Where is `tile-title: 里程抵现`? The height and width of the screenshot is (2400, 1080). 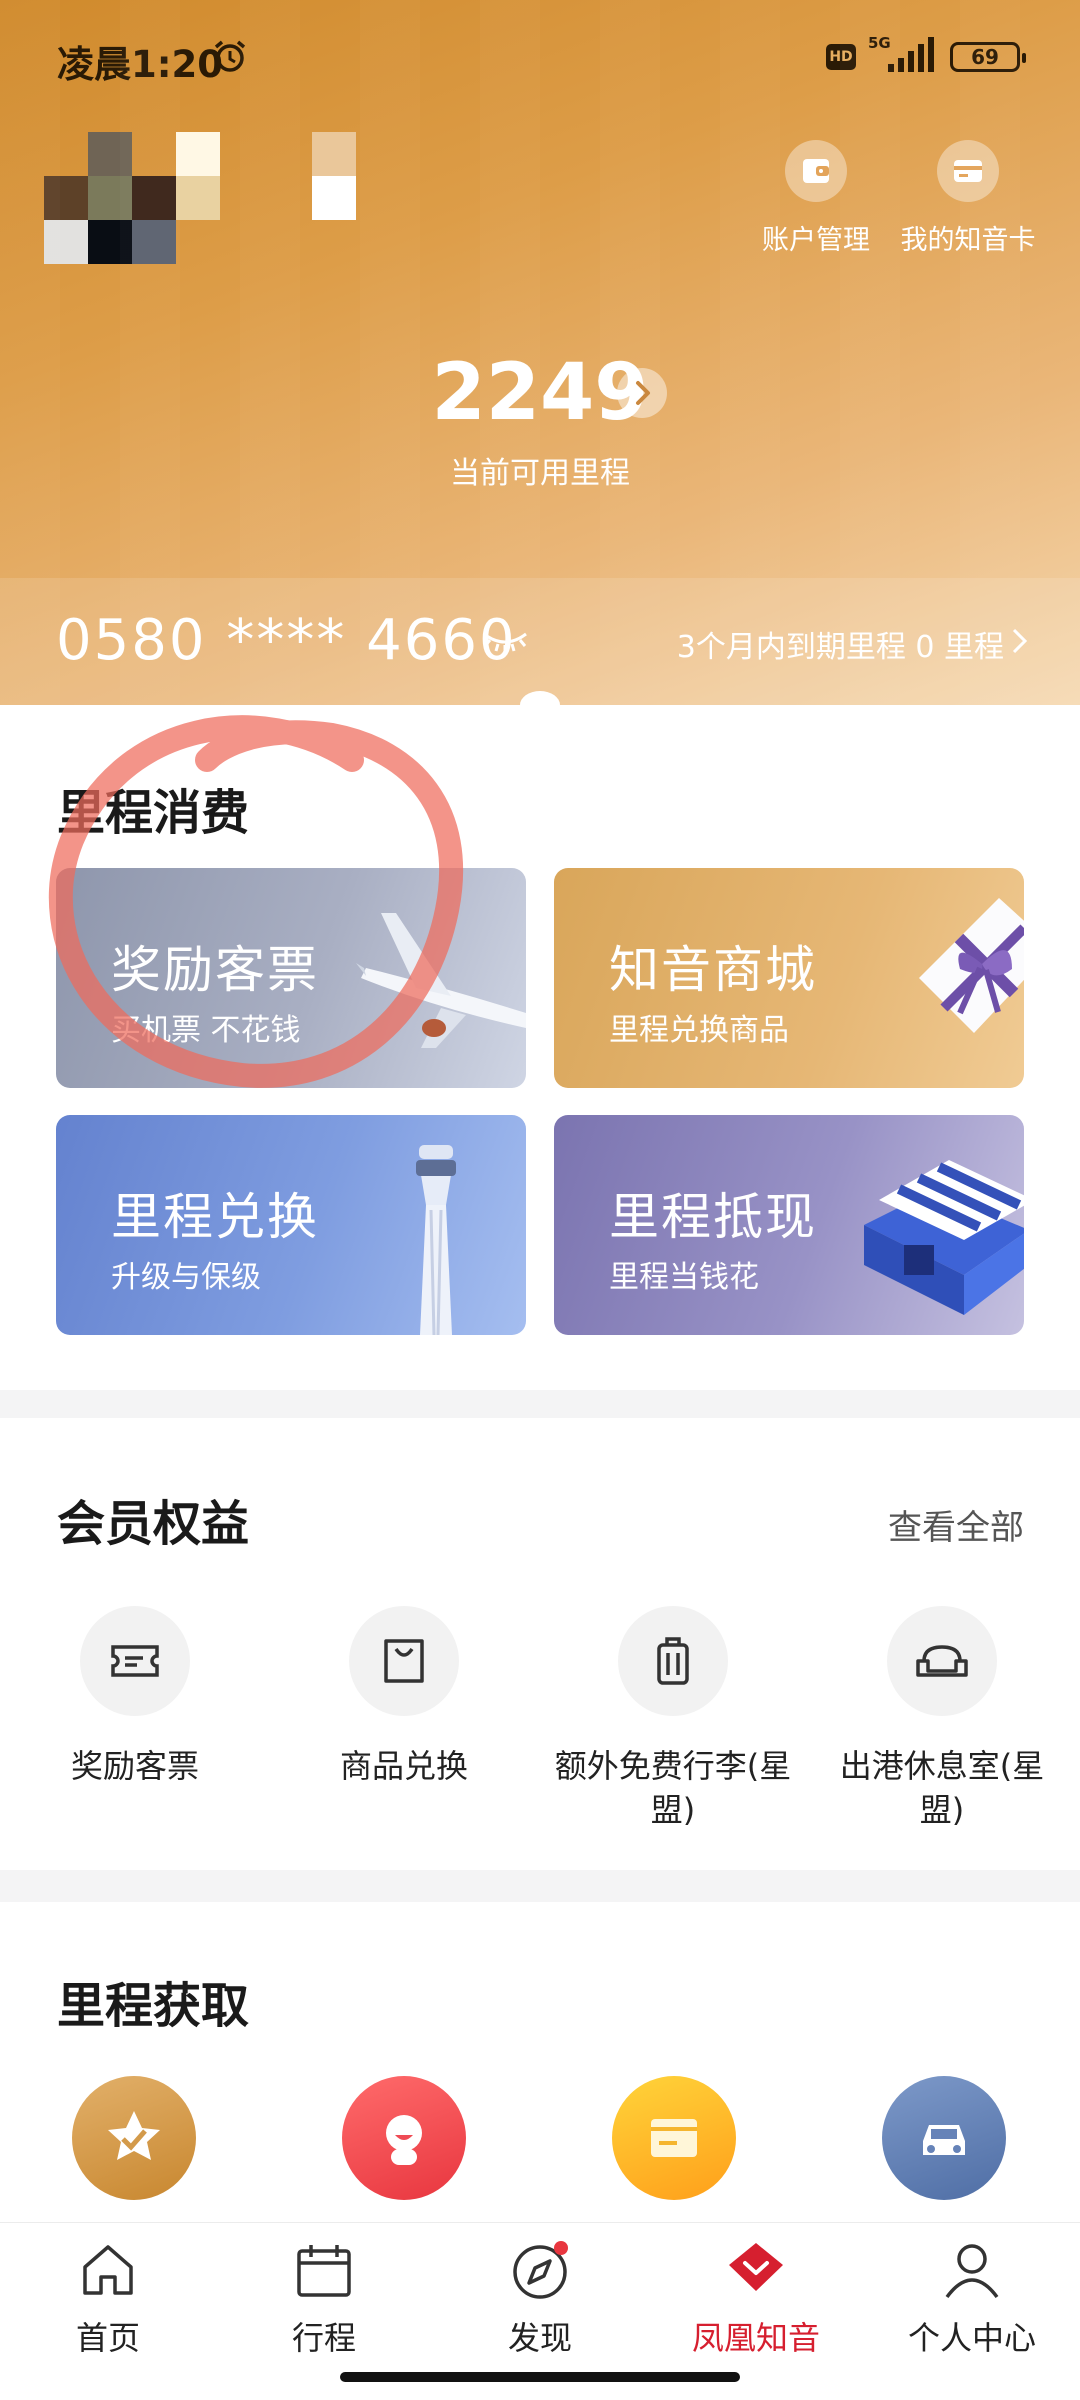 tile-title: 里程抵现 is located at coordinates (713, 1217).